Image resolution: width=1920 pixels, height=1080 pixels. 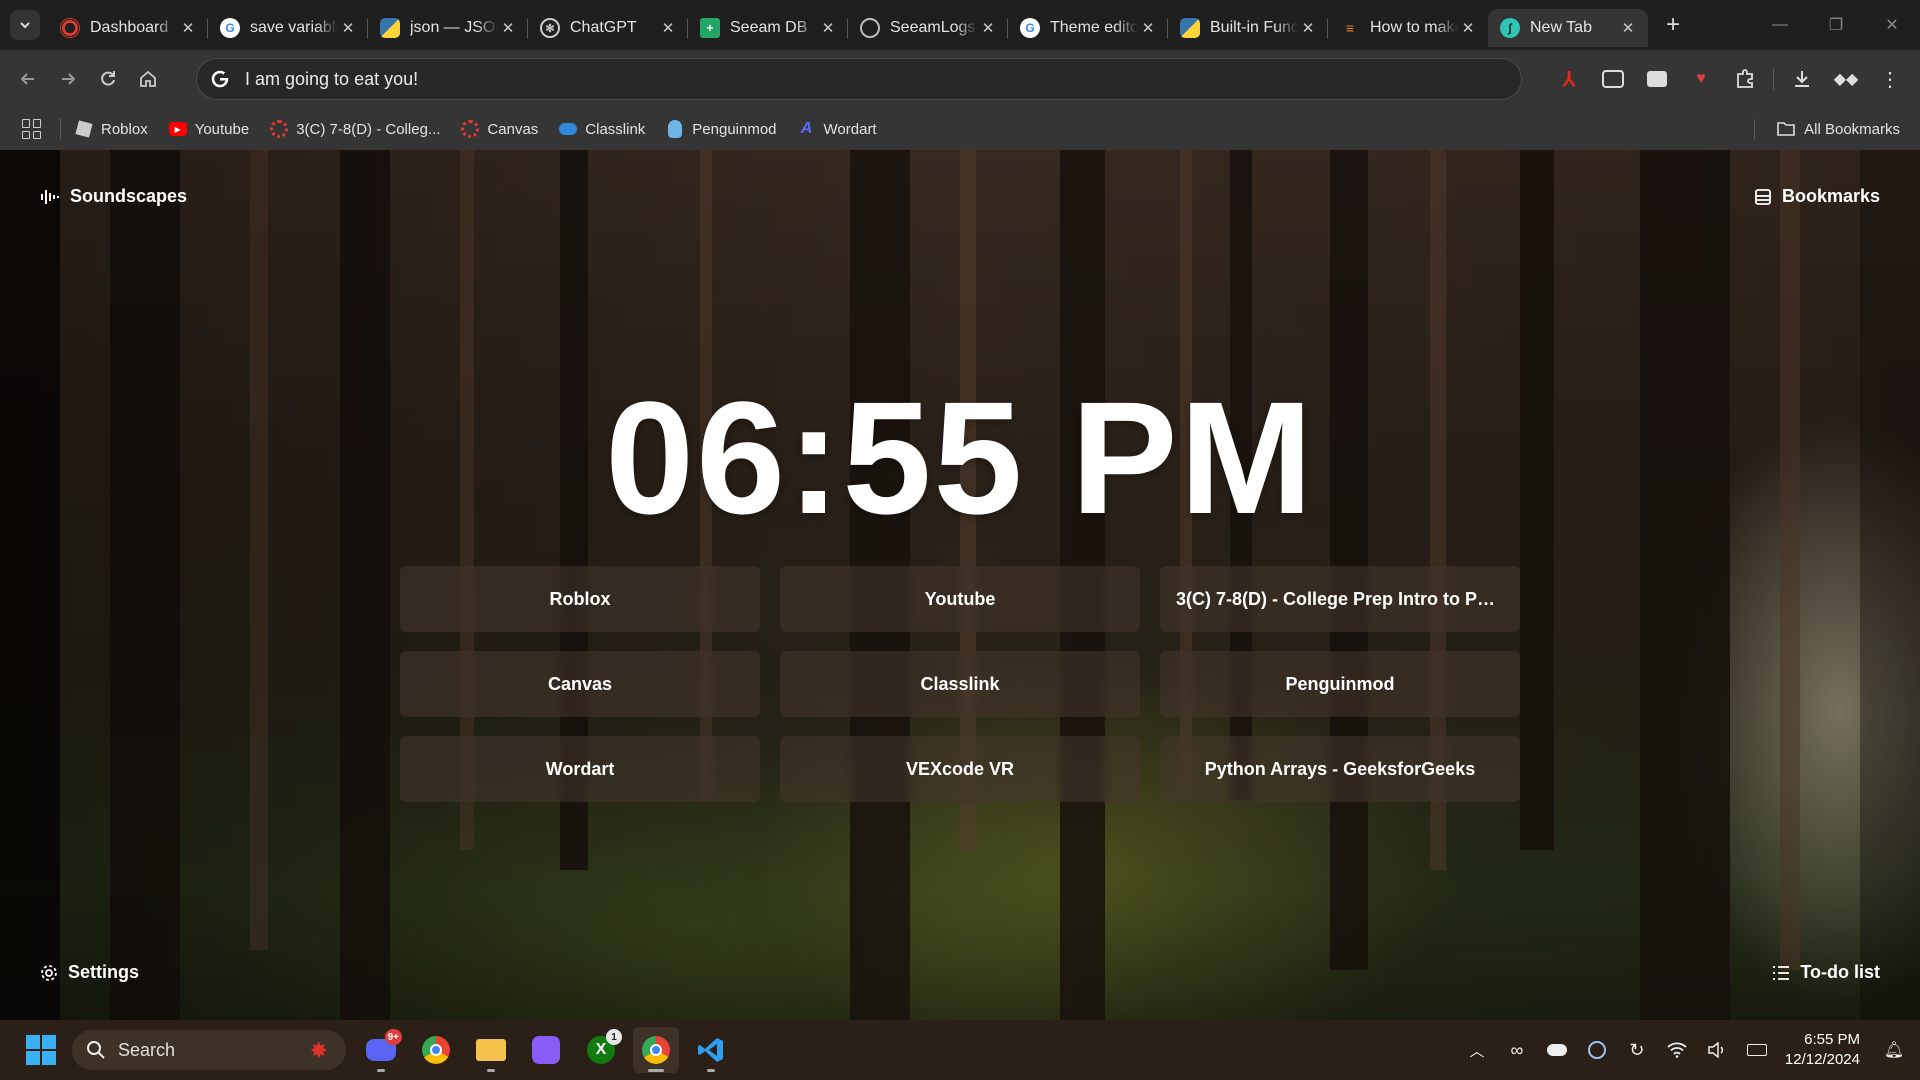 I want to click on quick-link: Classlink, so click(x=960, y=684).